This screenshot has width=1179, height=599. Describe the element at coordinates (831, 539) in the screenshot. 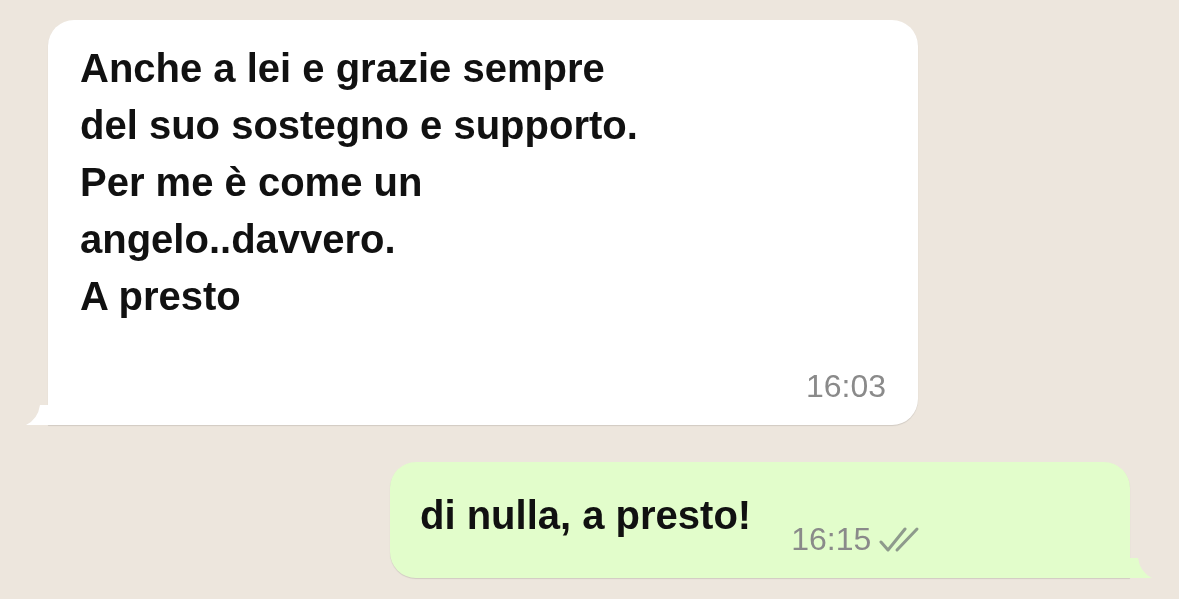

I see `message-time: 16:15` at that location.